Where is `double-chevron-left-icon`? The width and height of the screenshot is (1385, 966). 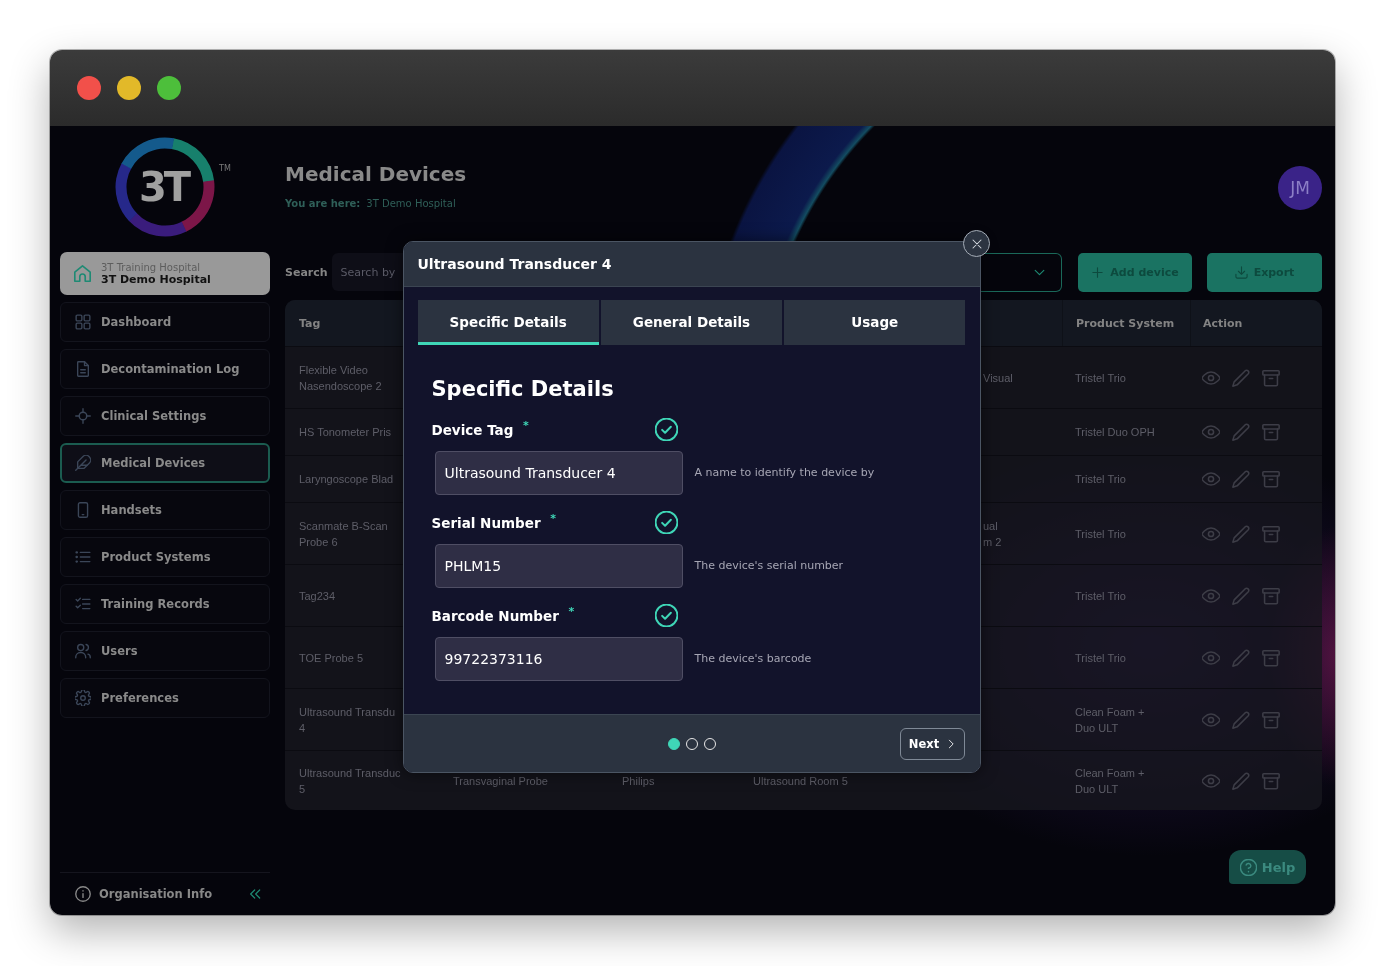 double-chevron-left-icon is located at coordinates (255, 894).